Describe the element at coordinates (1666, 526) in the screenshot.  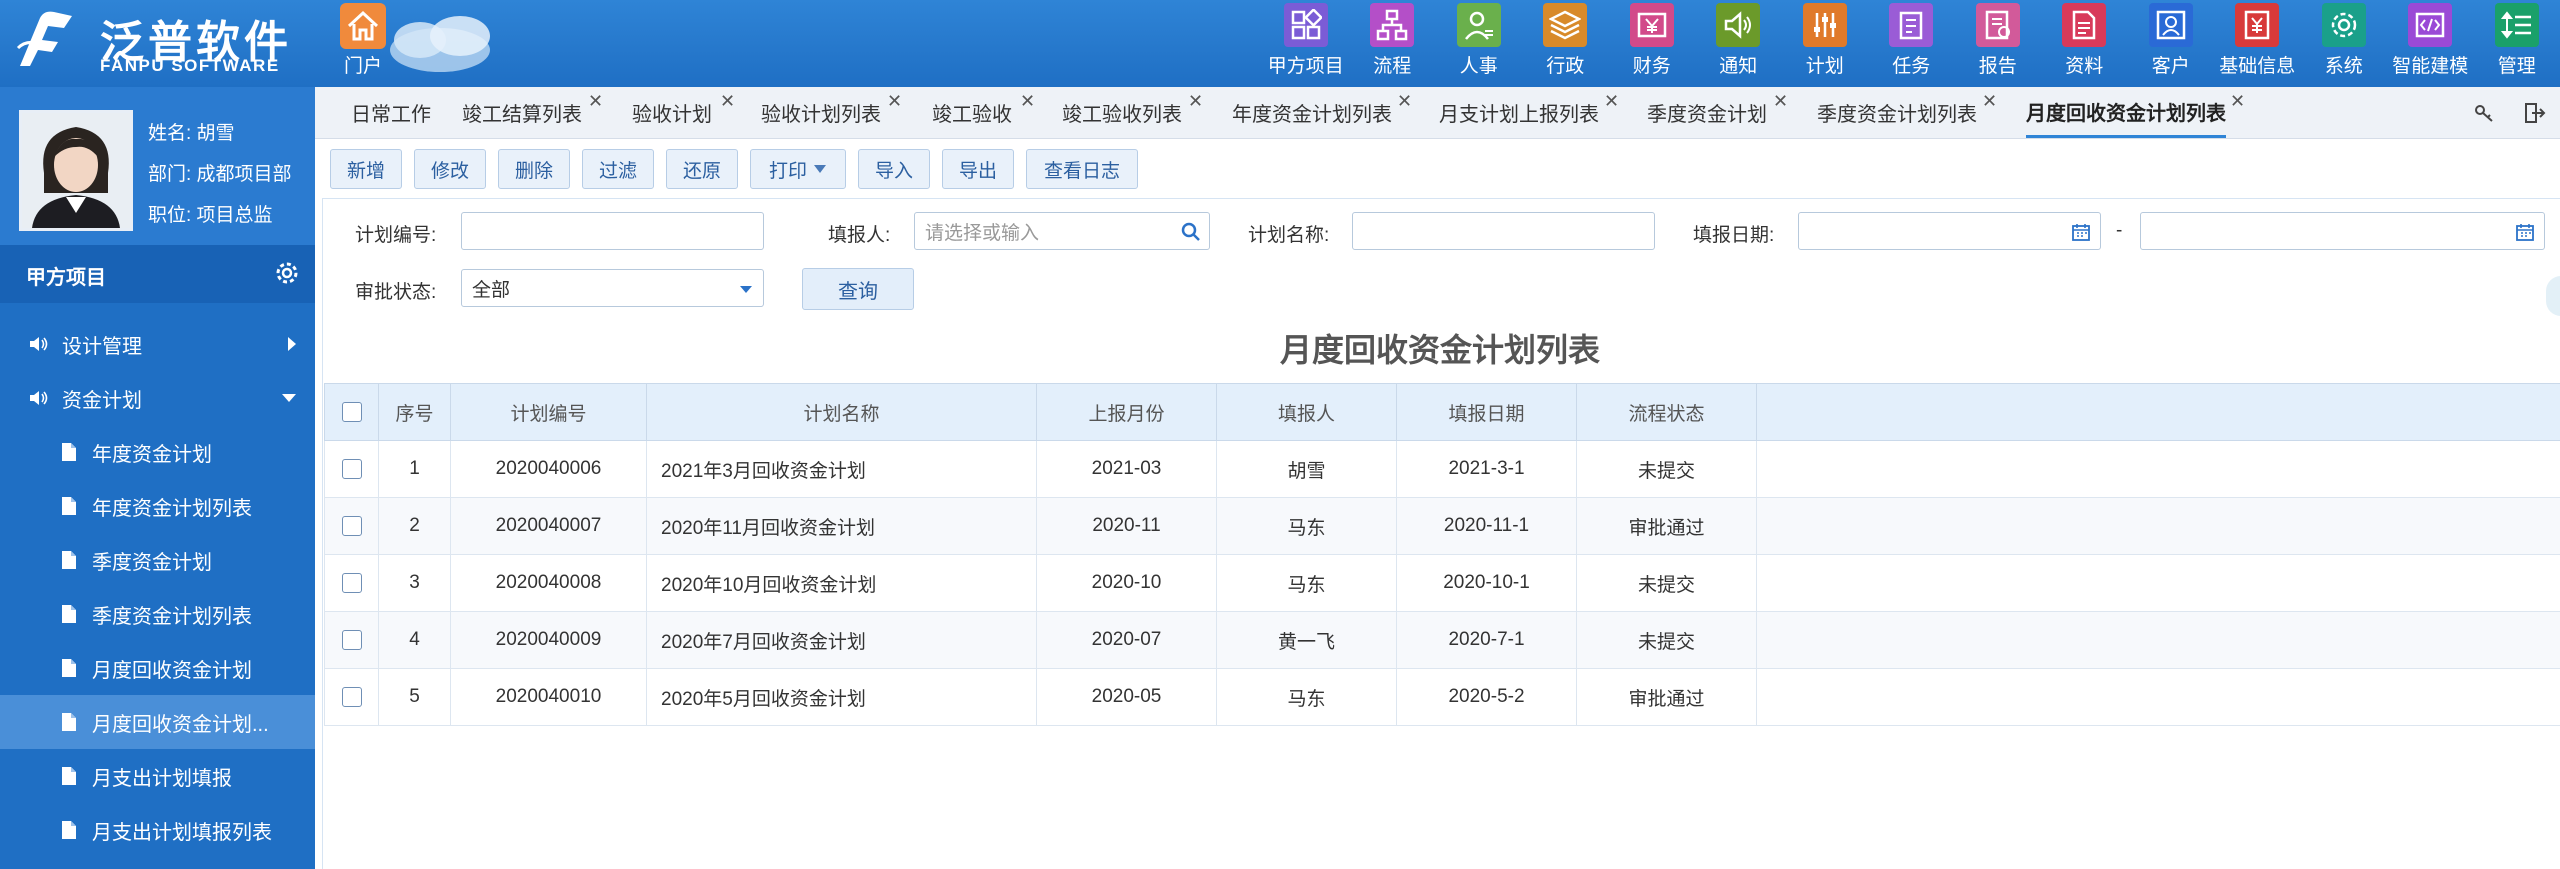
I see `flow-status-cell: 审批通过` at that location.